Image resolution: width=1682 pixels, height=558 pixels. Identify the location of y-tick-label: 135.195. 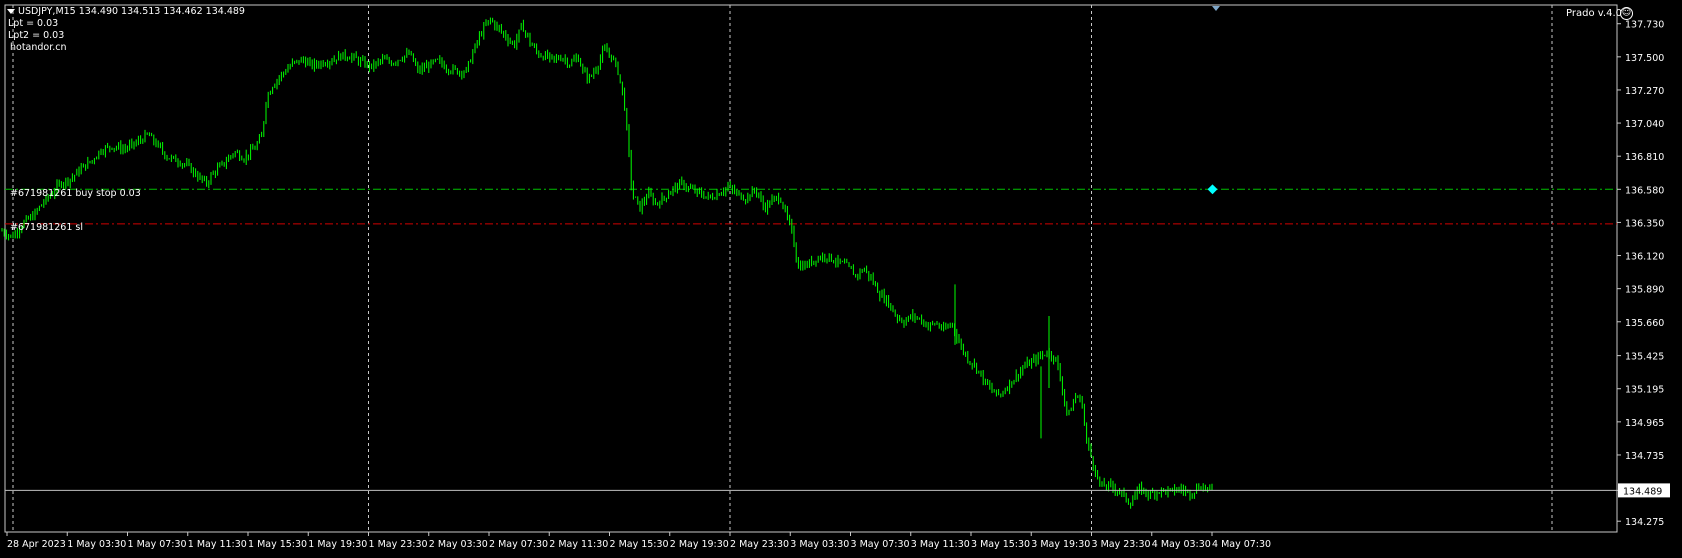
(1644, 390).